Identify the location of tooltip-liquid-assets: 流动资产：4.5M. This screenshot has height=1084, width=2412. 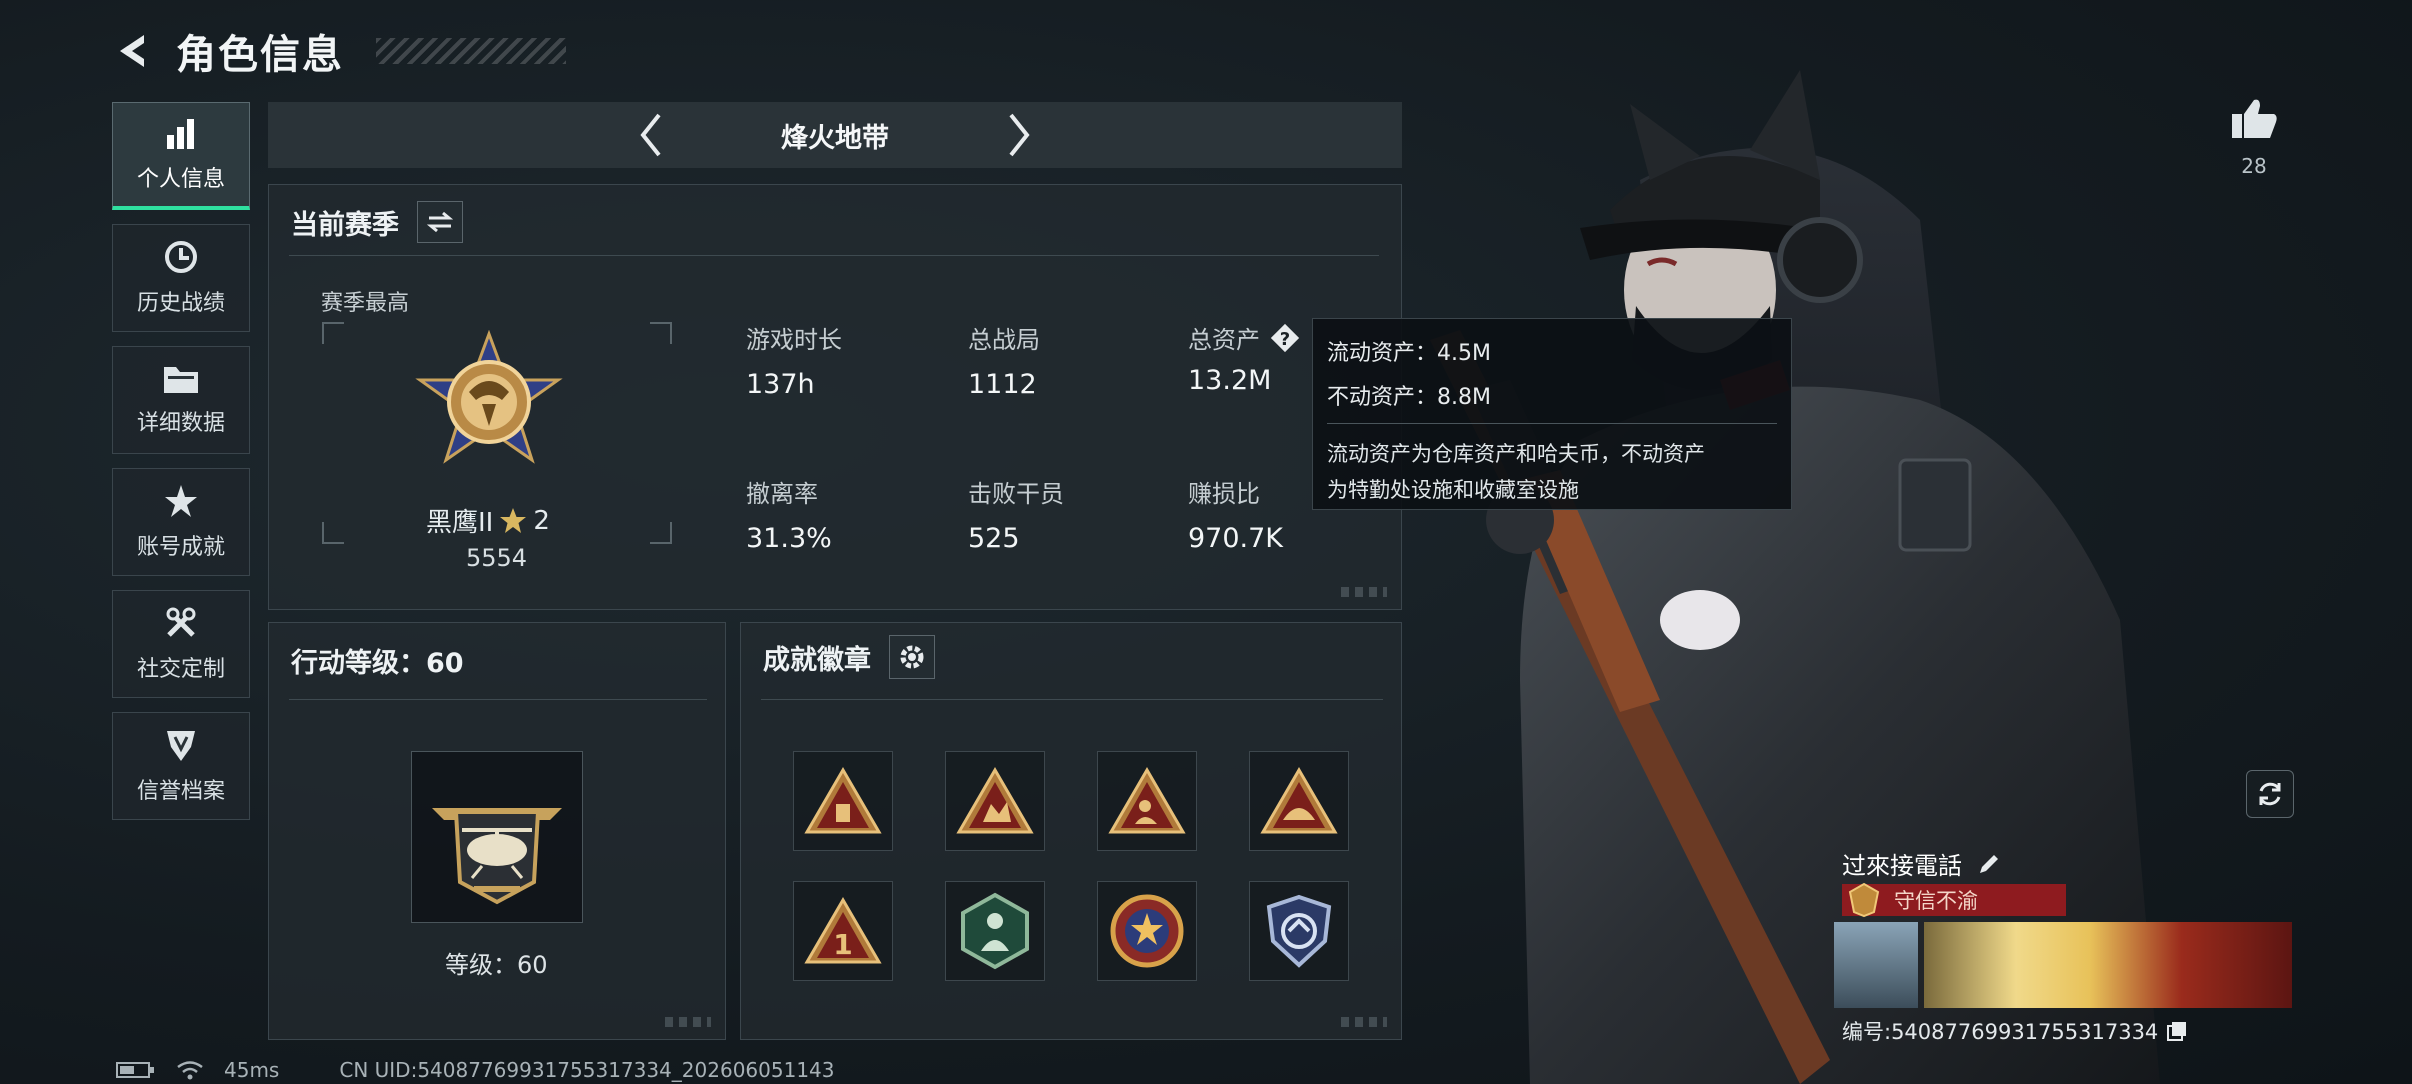
(1409, 353).